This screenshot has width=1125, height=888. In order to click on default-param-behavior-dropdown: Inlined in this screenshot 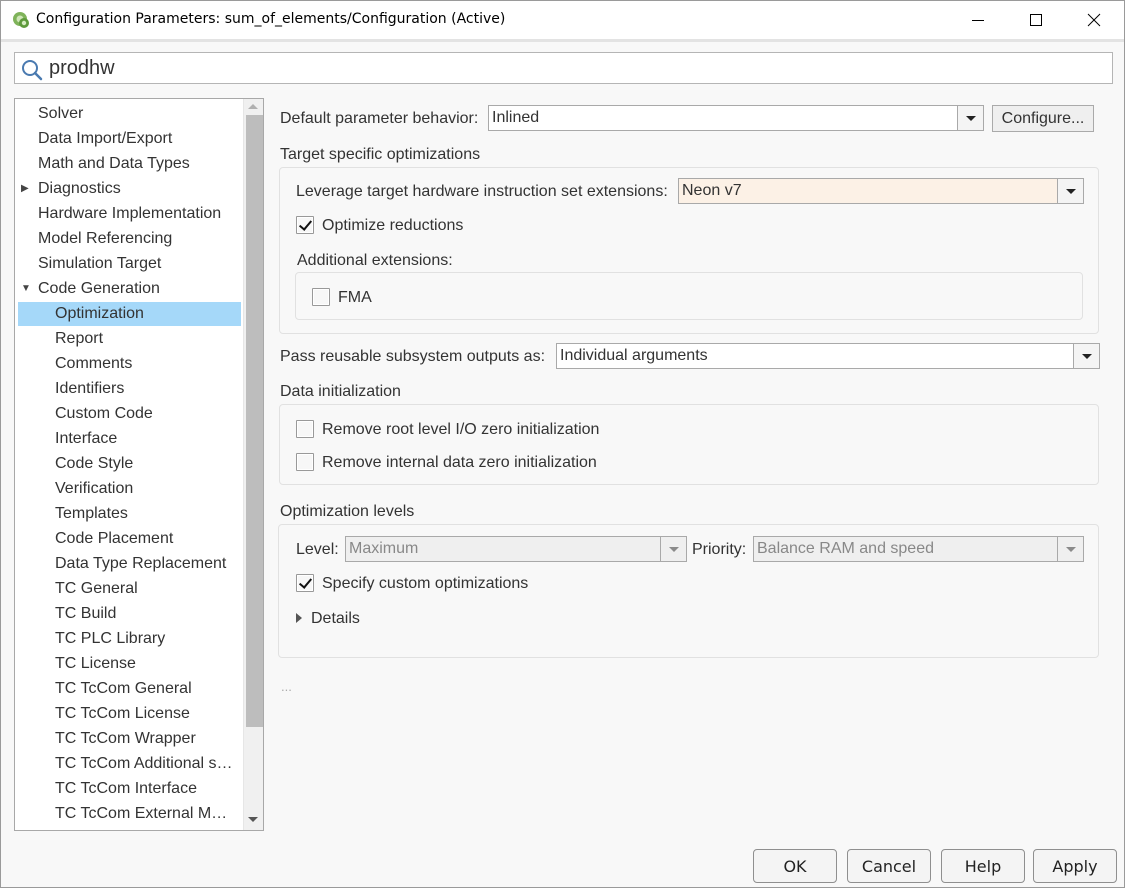, I will do `click(736, 118)`.